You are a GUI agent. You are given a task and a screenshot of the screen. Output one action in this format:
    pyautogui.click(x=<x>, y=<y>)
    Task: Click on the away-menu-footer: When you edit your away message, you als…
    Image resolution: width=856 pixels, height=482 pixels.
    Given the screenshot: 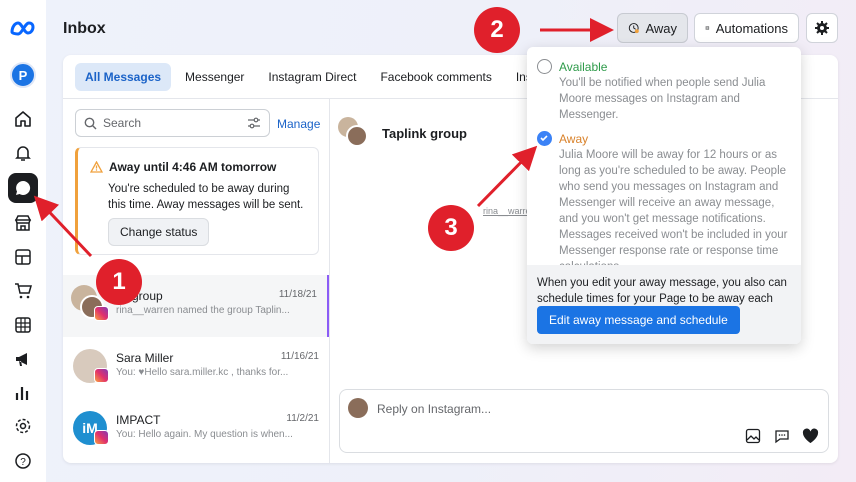 What is the action you would take?
    pyautogui.click(x=664, y=304)
    